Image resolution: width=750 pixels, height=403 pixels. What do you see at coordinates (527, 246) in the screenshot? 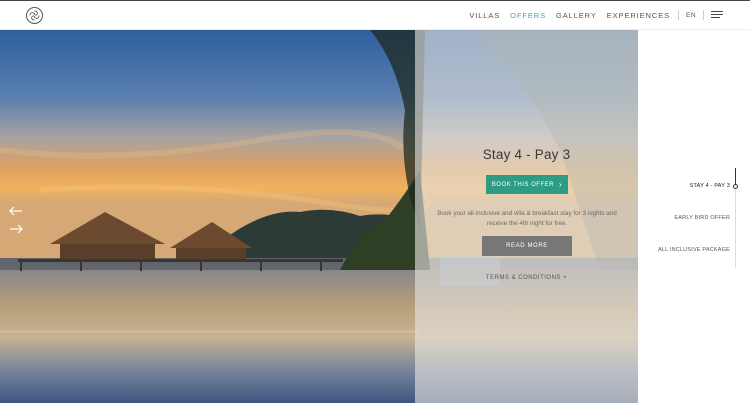
I see `read-more-button: READ MORE` at bounding box center [527, 246].